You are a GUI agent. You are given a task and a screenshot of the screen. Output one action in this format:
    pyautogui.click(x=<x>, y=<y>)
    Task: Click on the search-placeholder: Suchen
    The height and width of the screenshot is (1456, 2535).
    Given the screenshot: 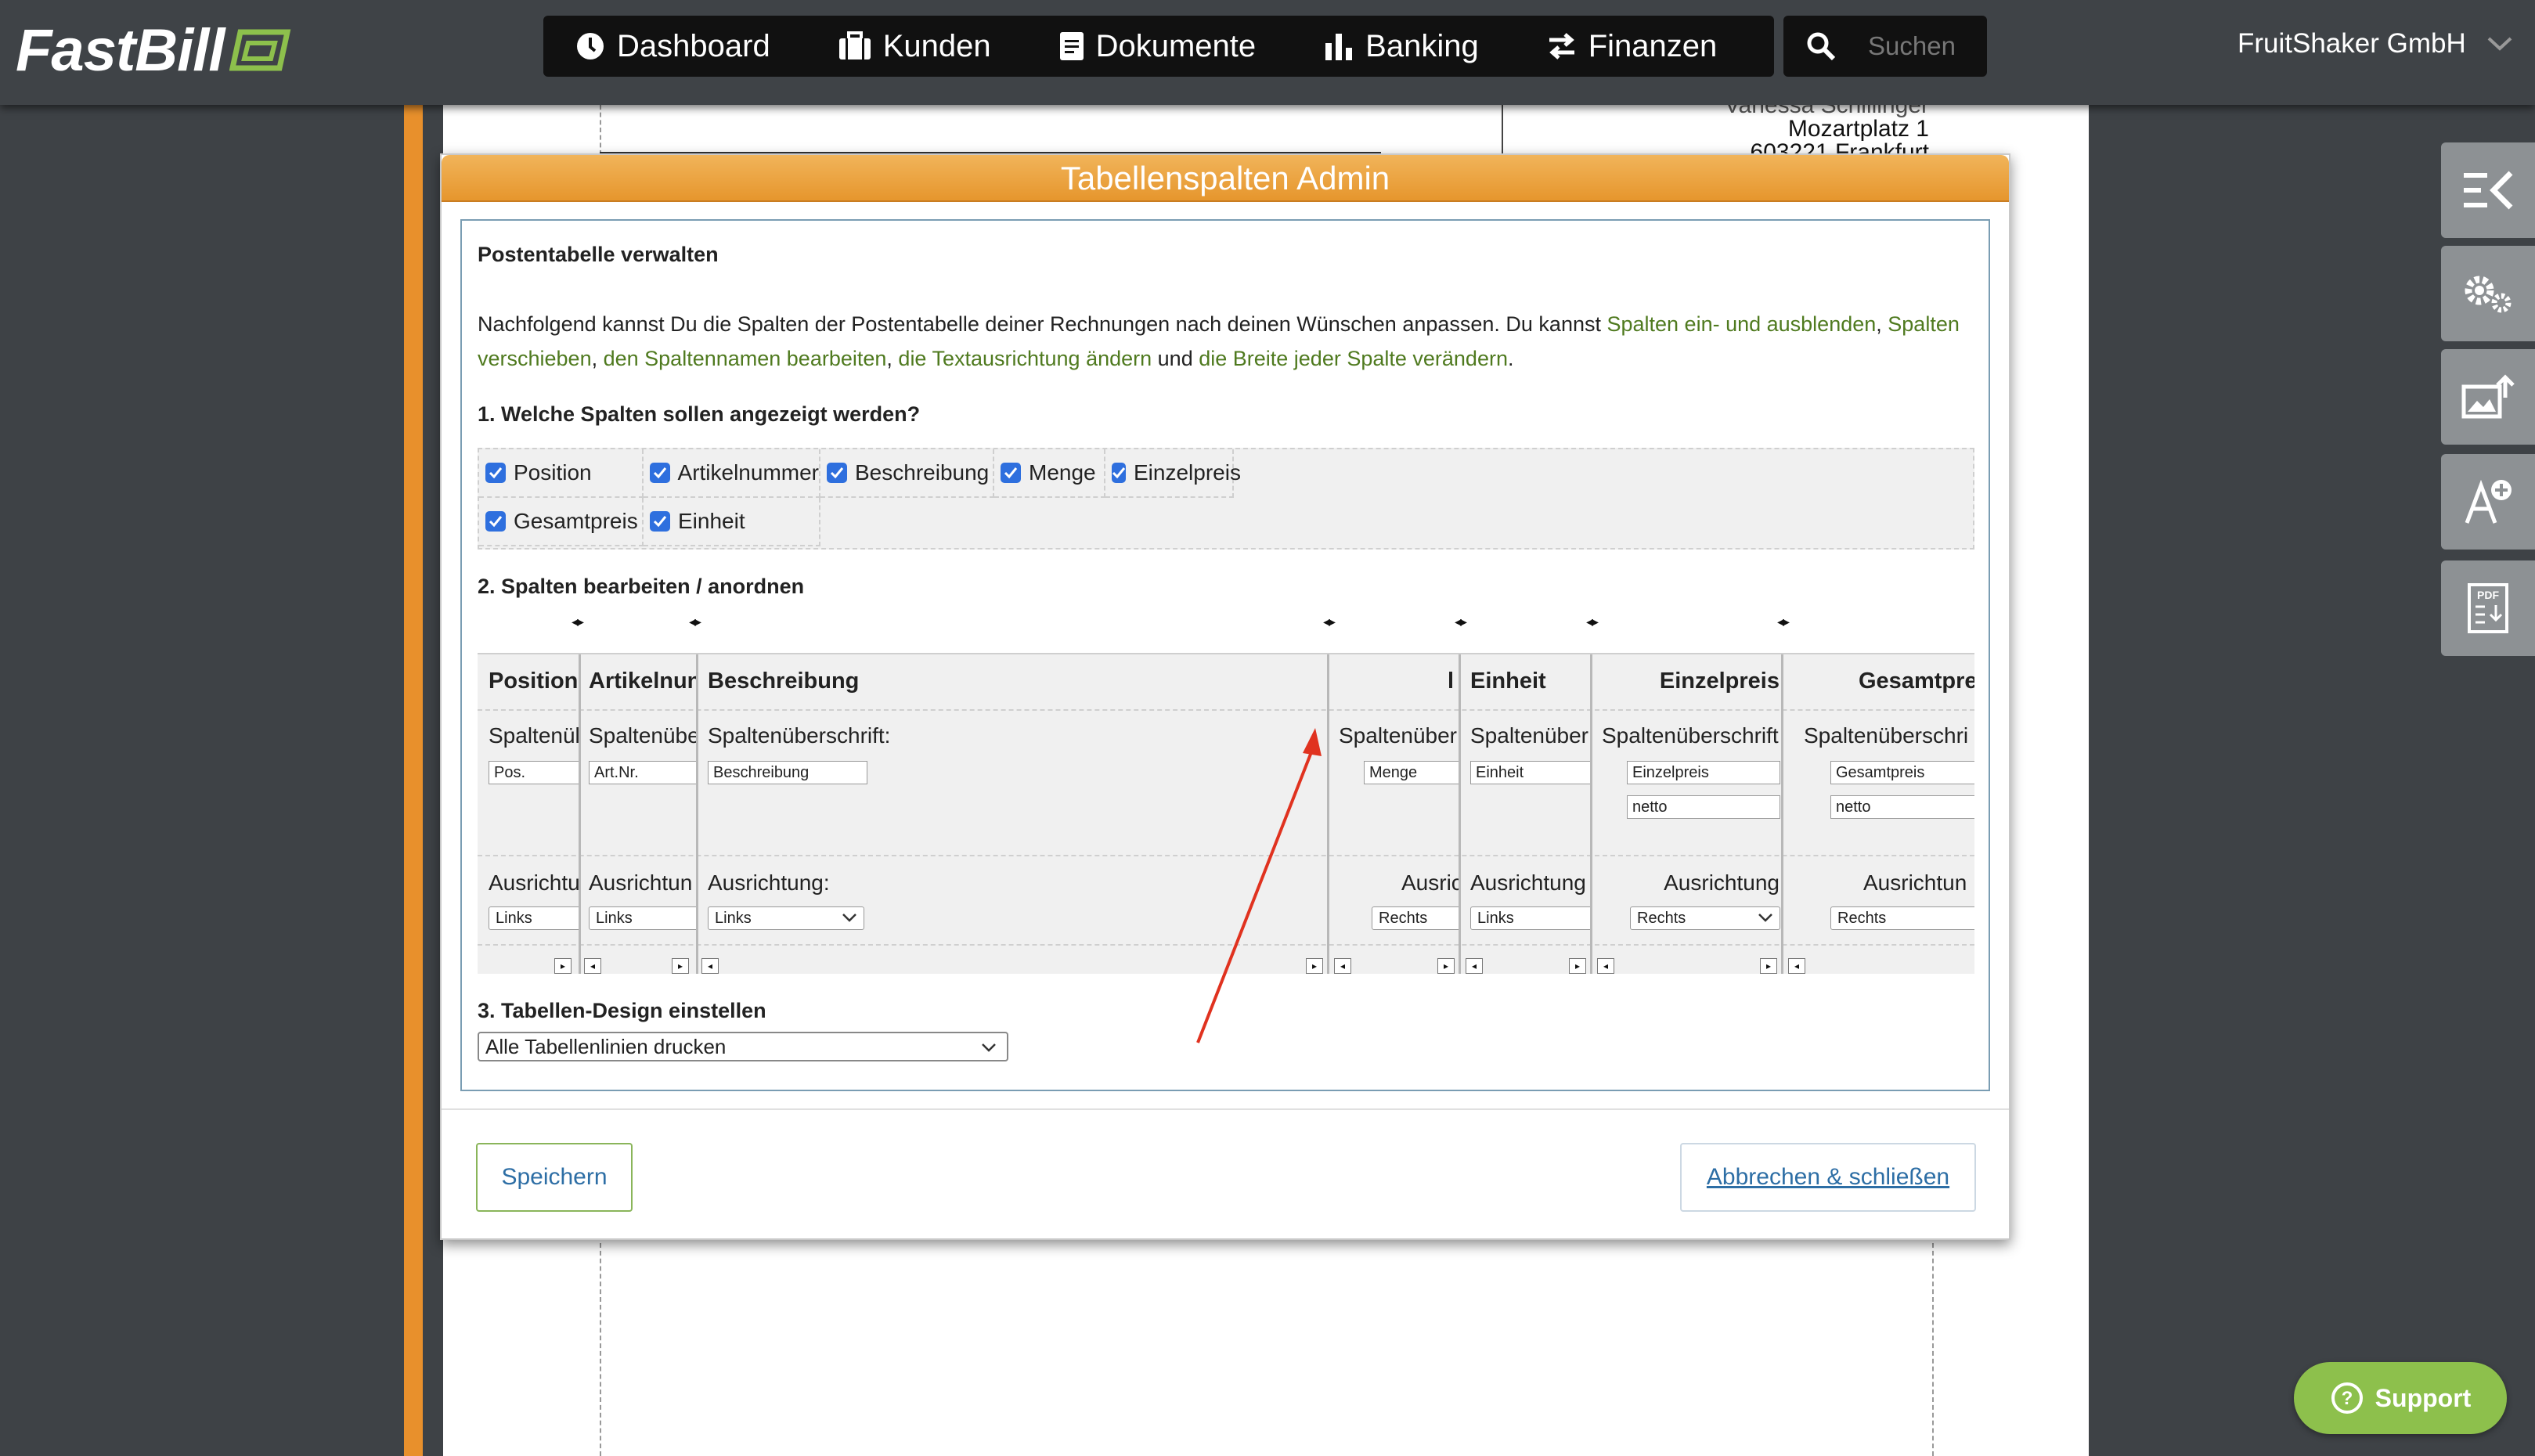 What is the action you would take?
    pyautogui.click(x=1912, y=45)
    